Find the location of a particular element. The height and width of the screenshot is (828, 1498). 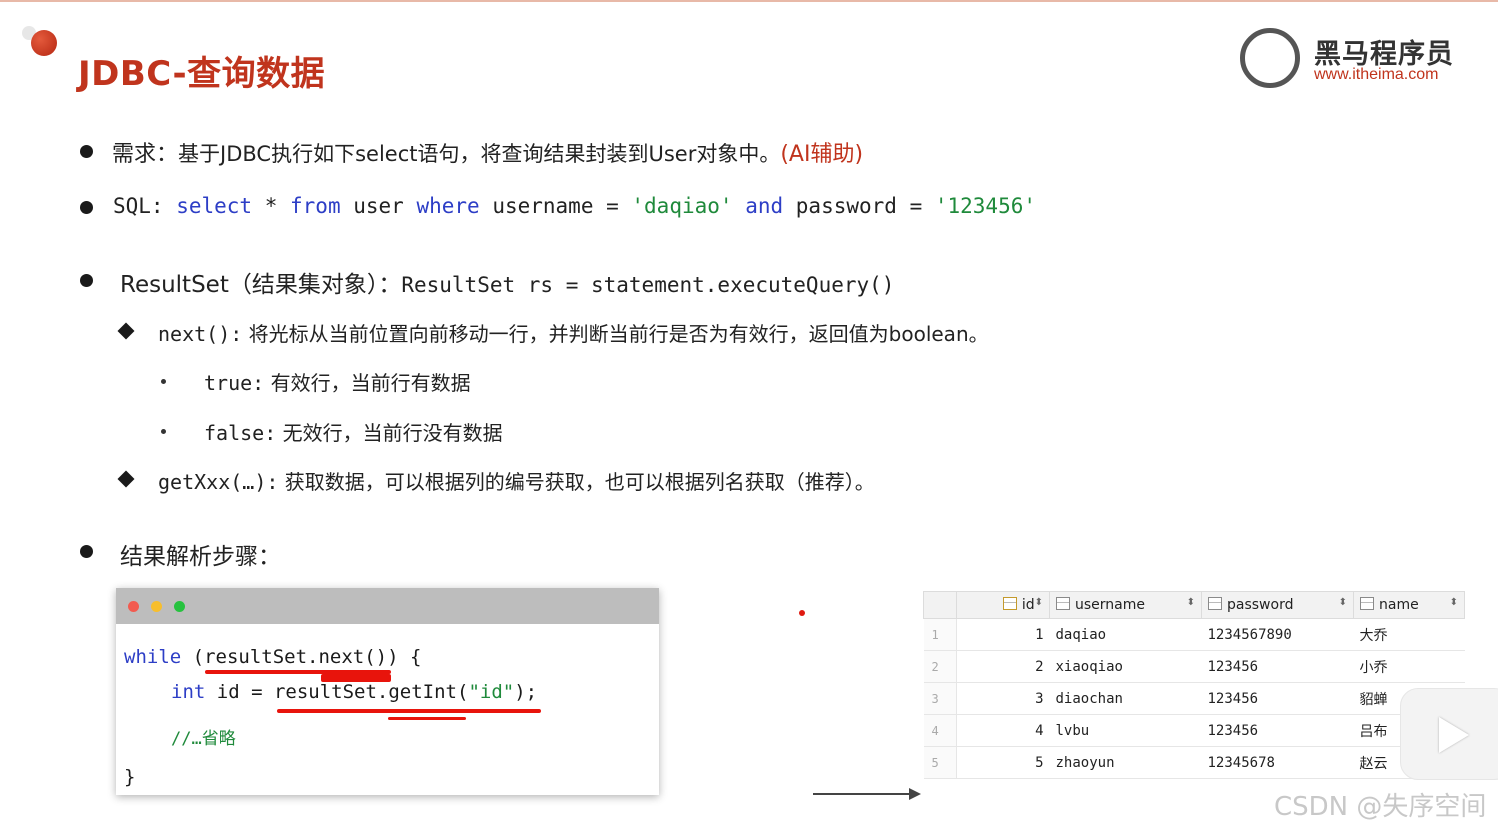

true-line: true: 有效行，当前行有数据 is located at coordinates (337, 381).